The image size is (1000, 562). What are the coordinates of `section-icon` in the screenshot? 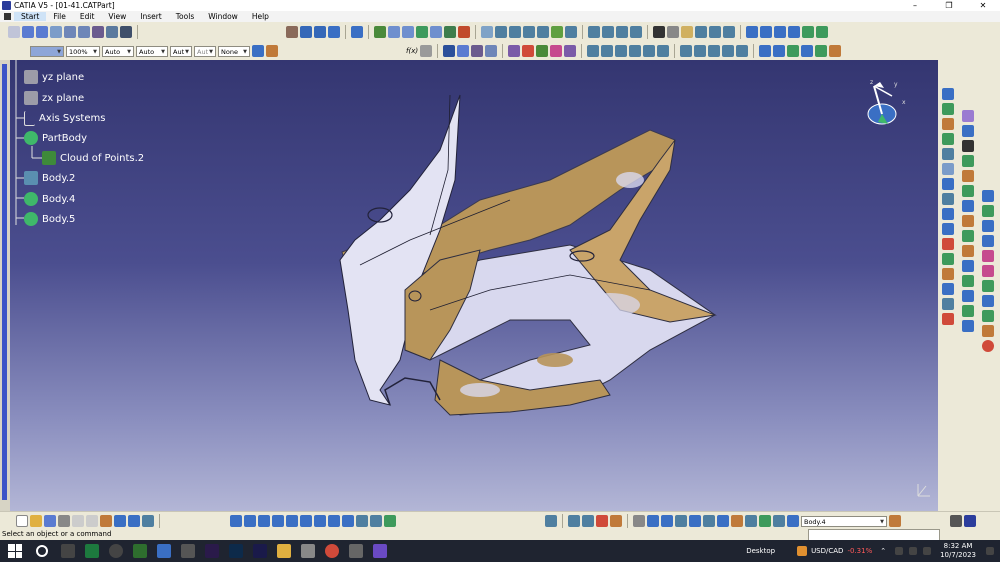 It's located at (570, 51).